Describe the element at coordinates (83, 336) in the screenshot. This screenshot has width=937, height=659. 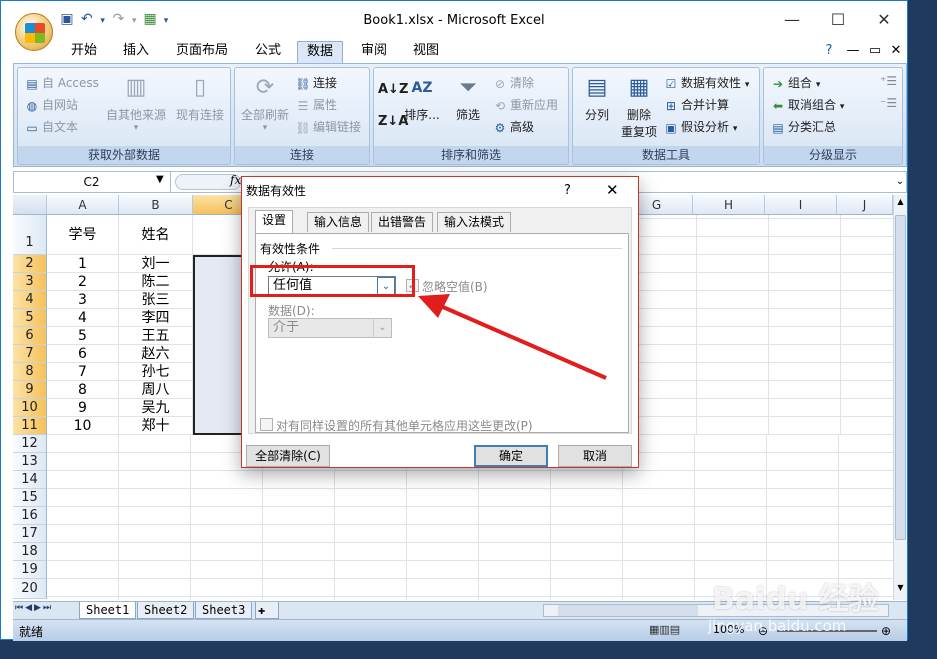
I see `table-cell: 5` at that location.